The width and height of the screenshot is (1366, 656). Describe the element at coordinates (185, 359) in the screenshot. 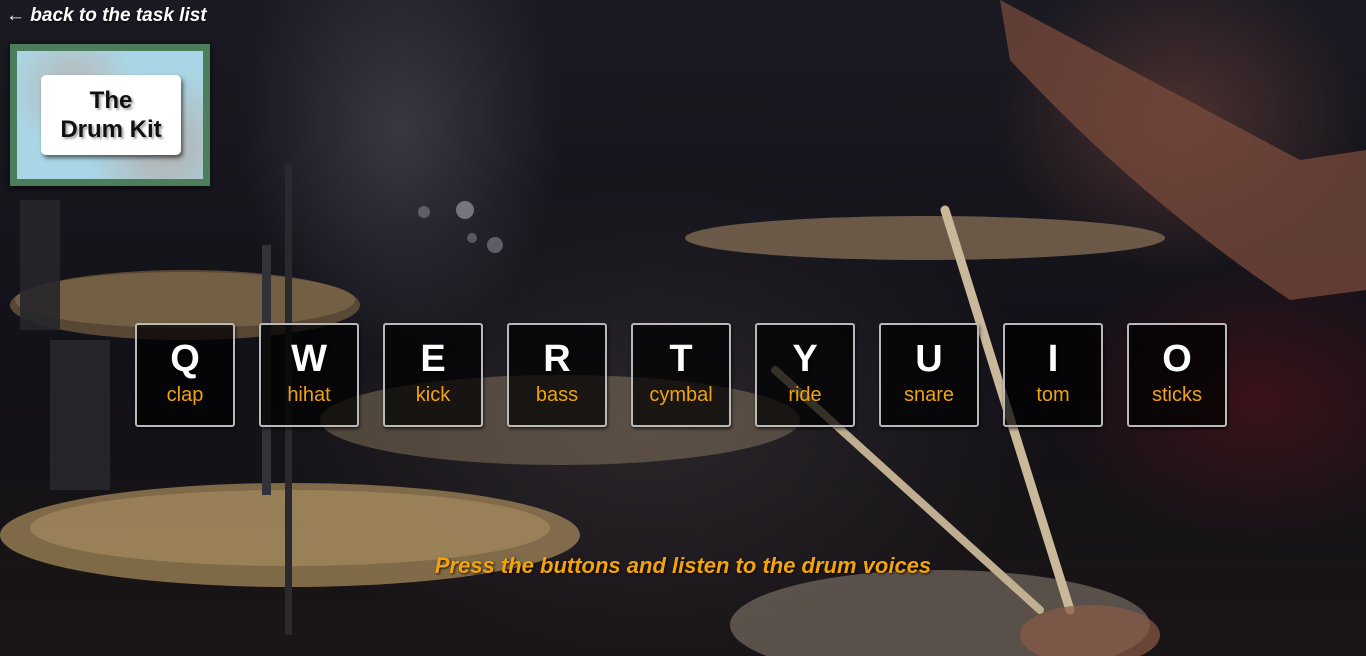

I see `key-letter: Q` at that location.